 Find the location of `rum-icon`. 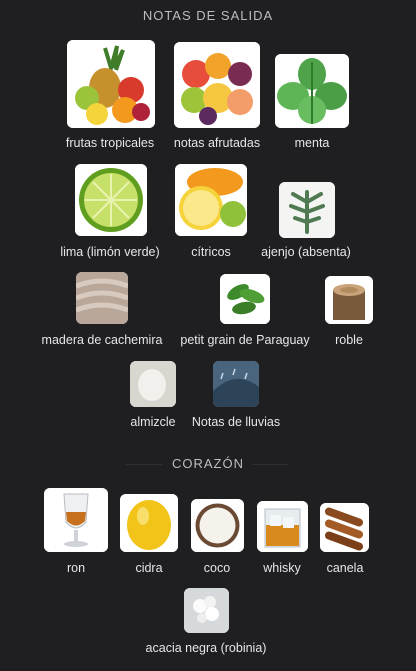

rum-icon is located at coordinates (76, 520).